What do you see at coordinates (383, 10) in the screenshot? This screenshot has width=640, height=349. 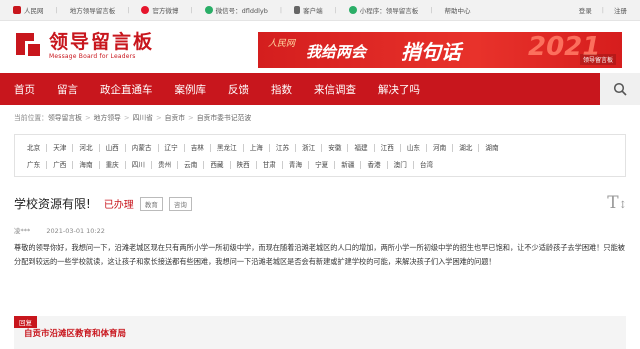 I see `topbar-item-mini-program: 小程序：领导留言板` at bounding box center [383, 10].